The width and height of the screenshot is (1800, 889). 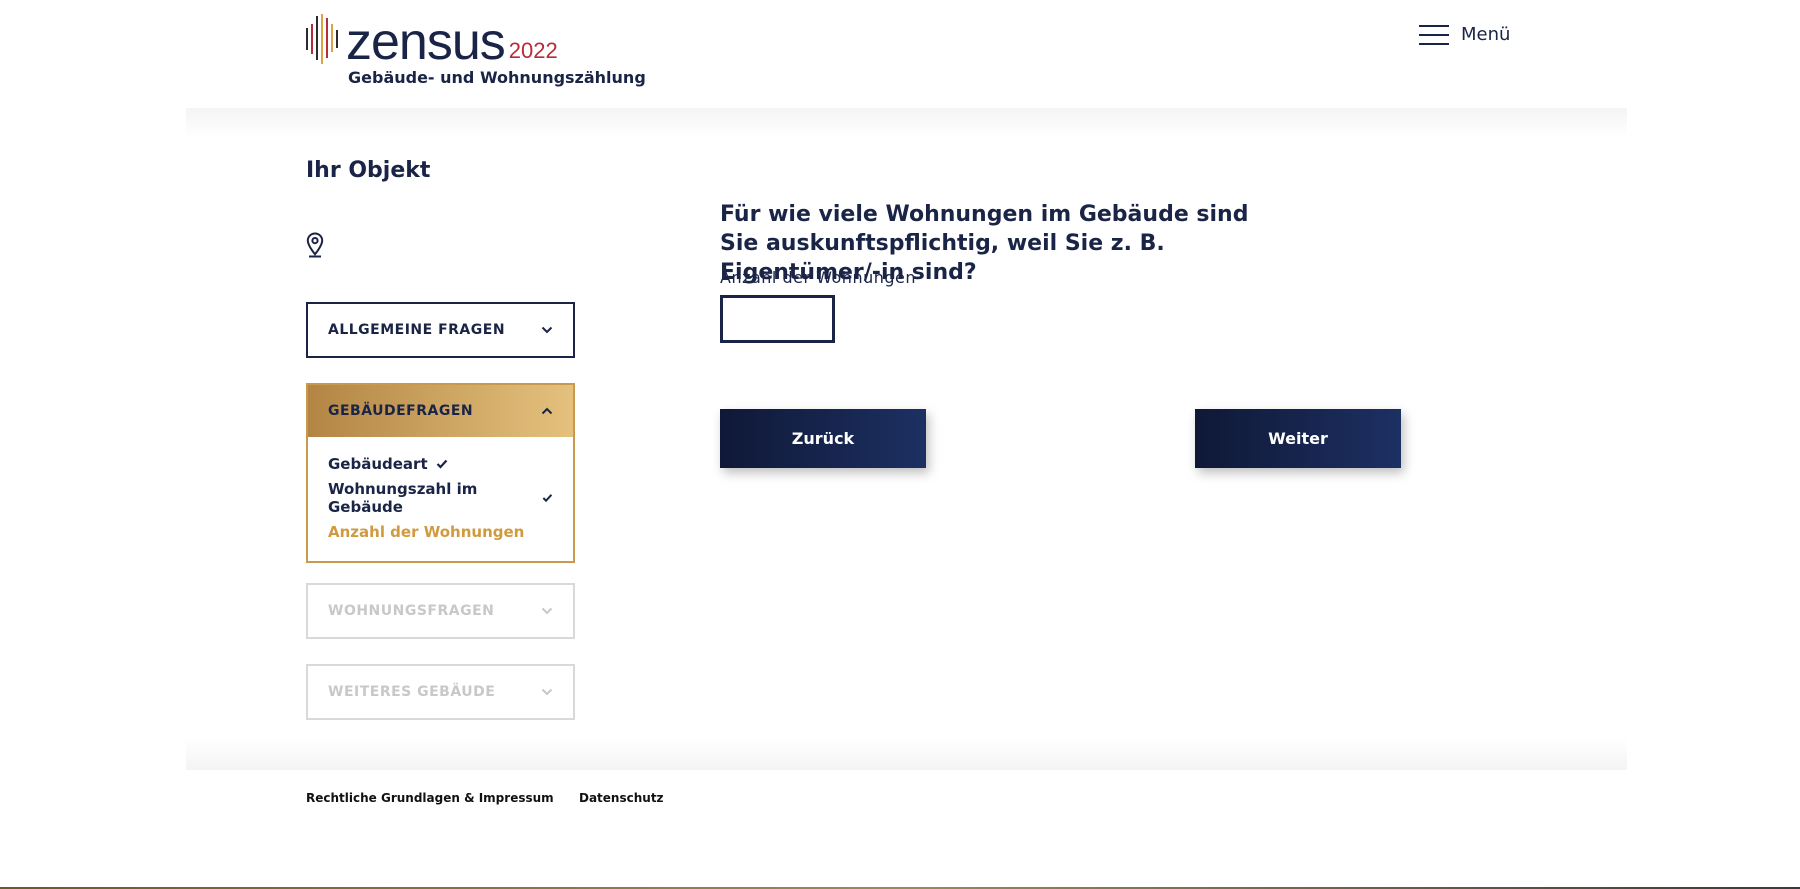 I want to click on nav-item-dwelling-count-building: Wohnungszahl im Gebäude, so click(x=440, y=498).